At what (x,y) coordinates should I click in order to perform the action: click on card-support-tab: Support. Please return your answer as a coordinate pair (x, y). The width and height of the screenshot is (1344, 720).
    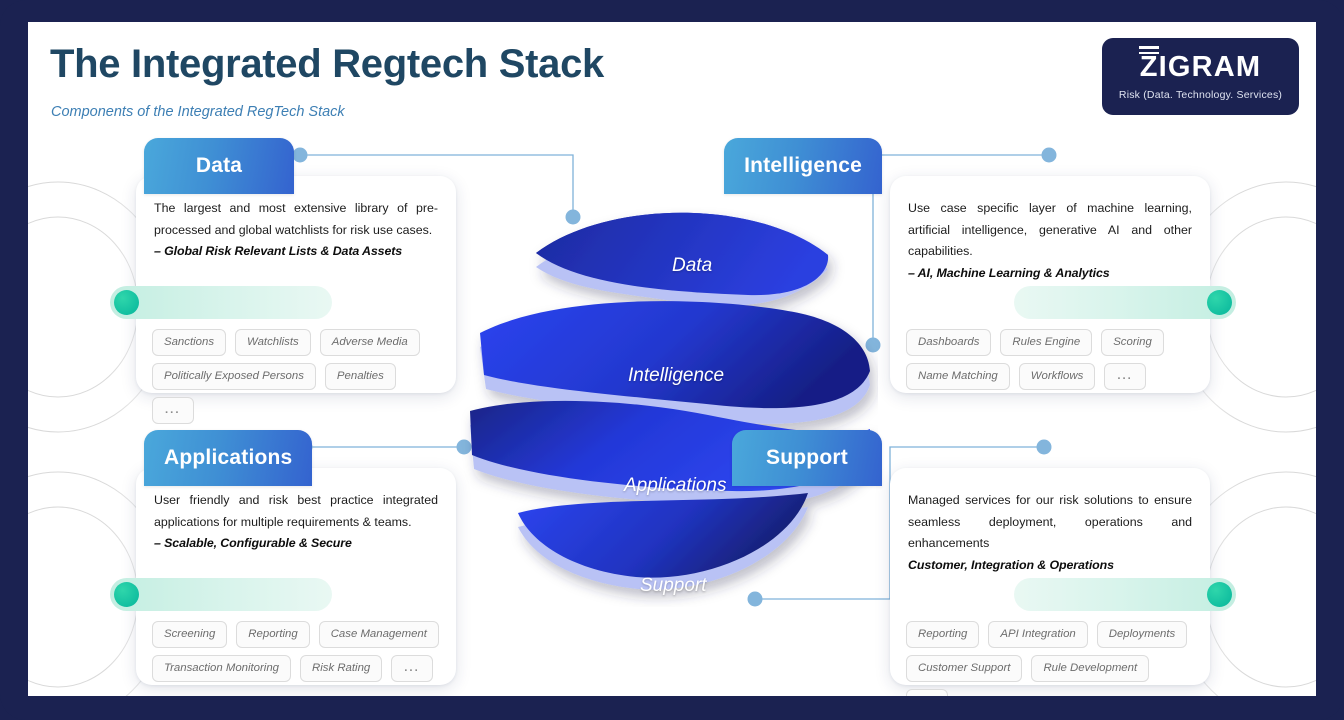
    Looking at the image, I should click on (807, 458).